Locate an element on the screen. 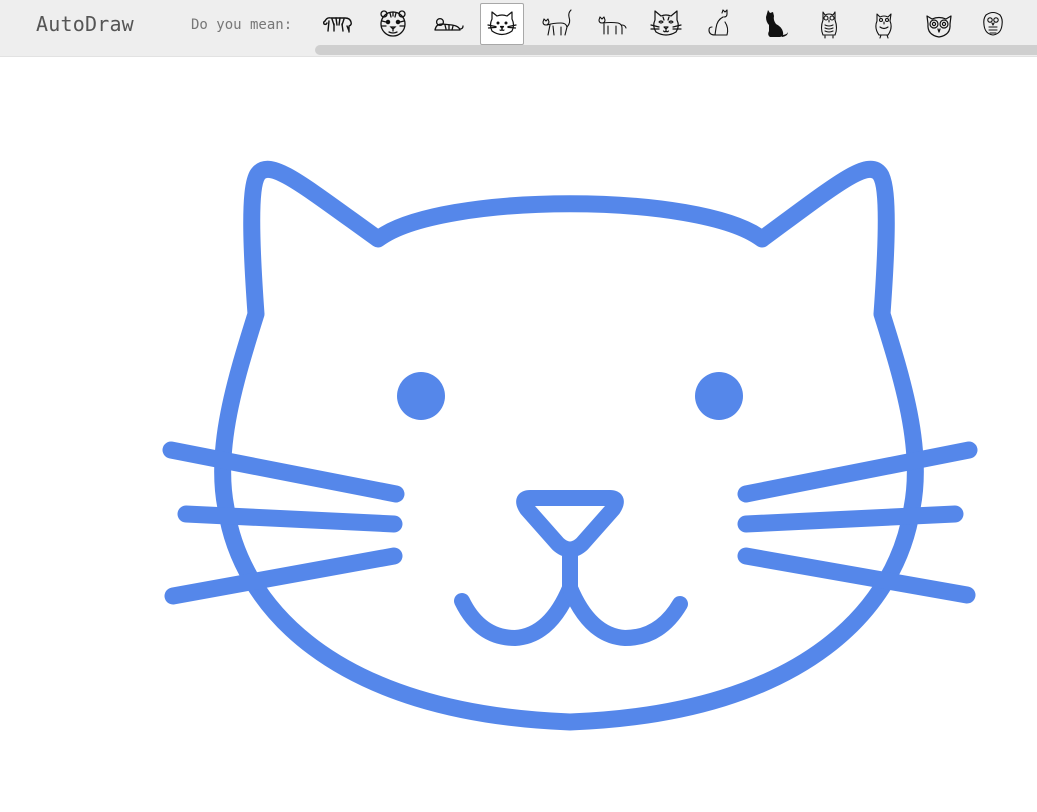 Image resolution: width=1037 pixels, height=812 pixels. whisker-right-middle is located at coordinates (850, 519).